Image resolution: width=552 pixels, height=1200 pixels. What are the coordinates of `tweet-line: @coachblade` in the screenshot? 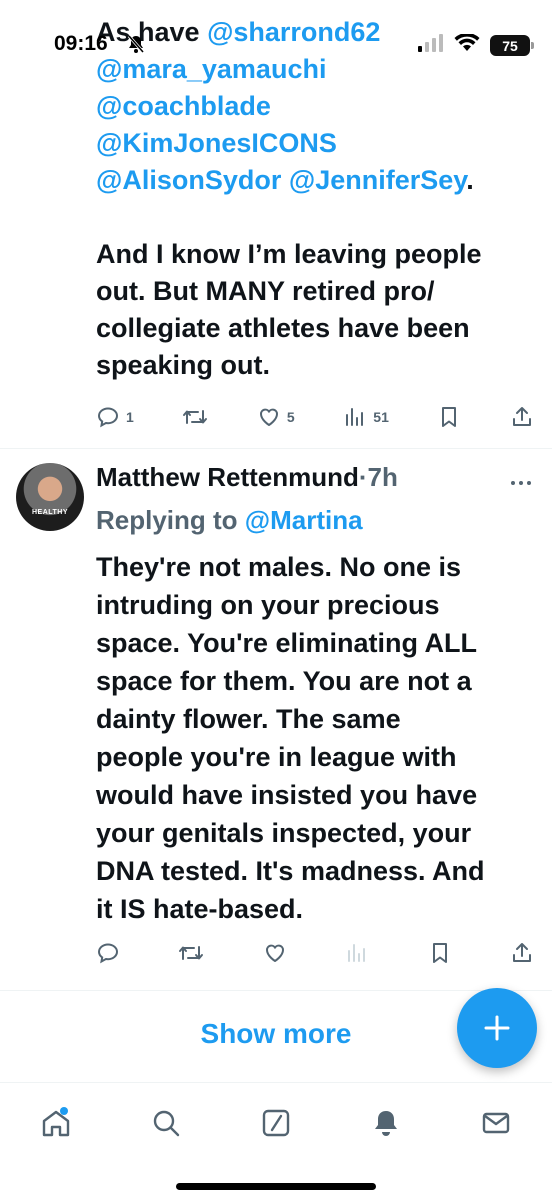 It's located at (315, 106).